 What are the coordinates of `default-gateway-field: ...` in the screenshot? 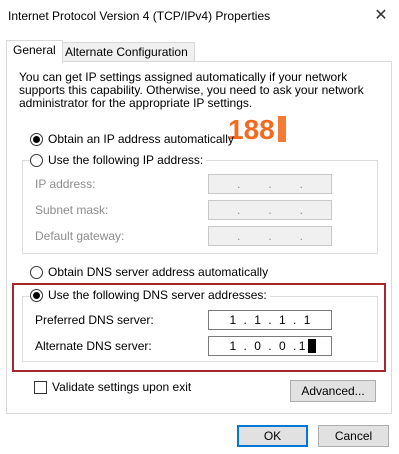 It's located at (270, 236).